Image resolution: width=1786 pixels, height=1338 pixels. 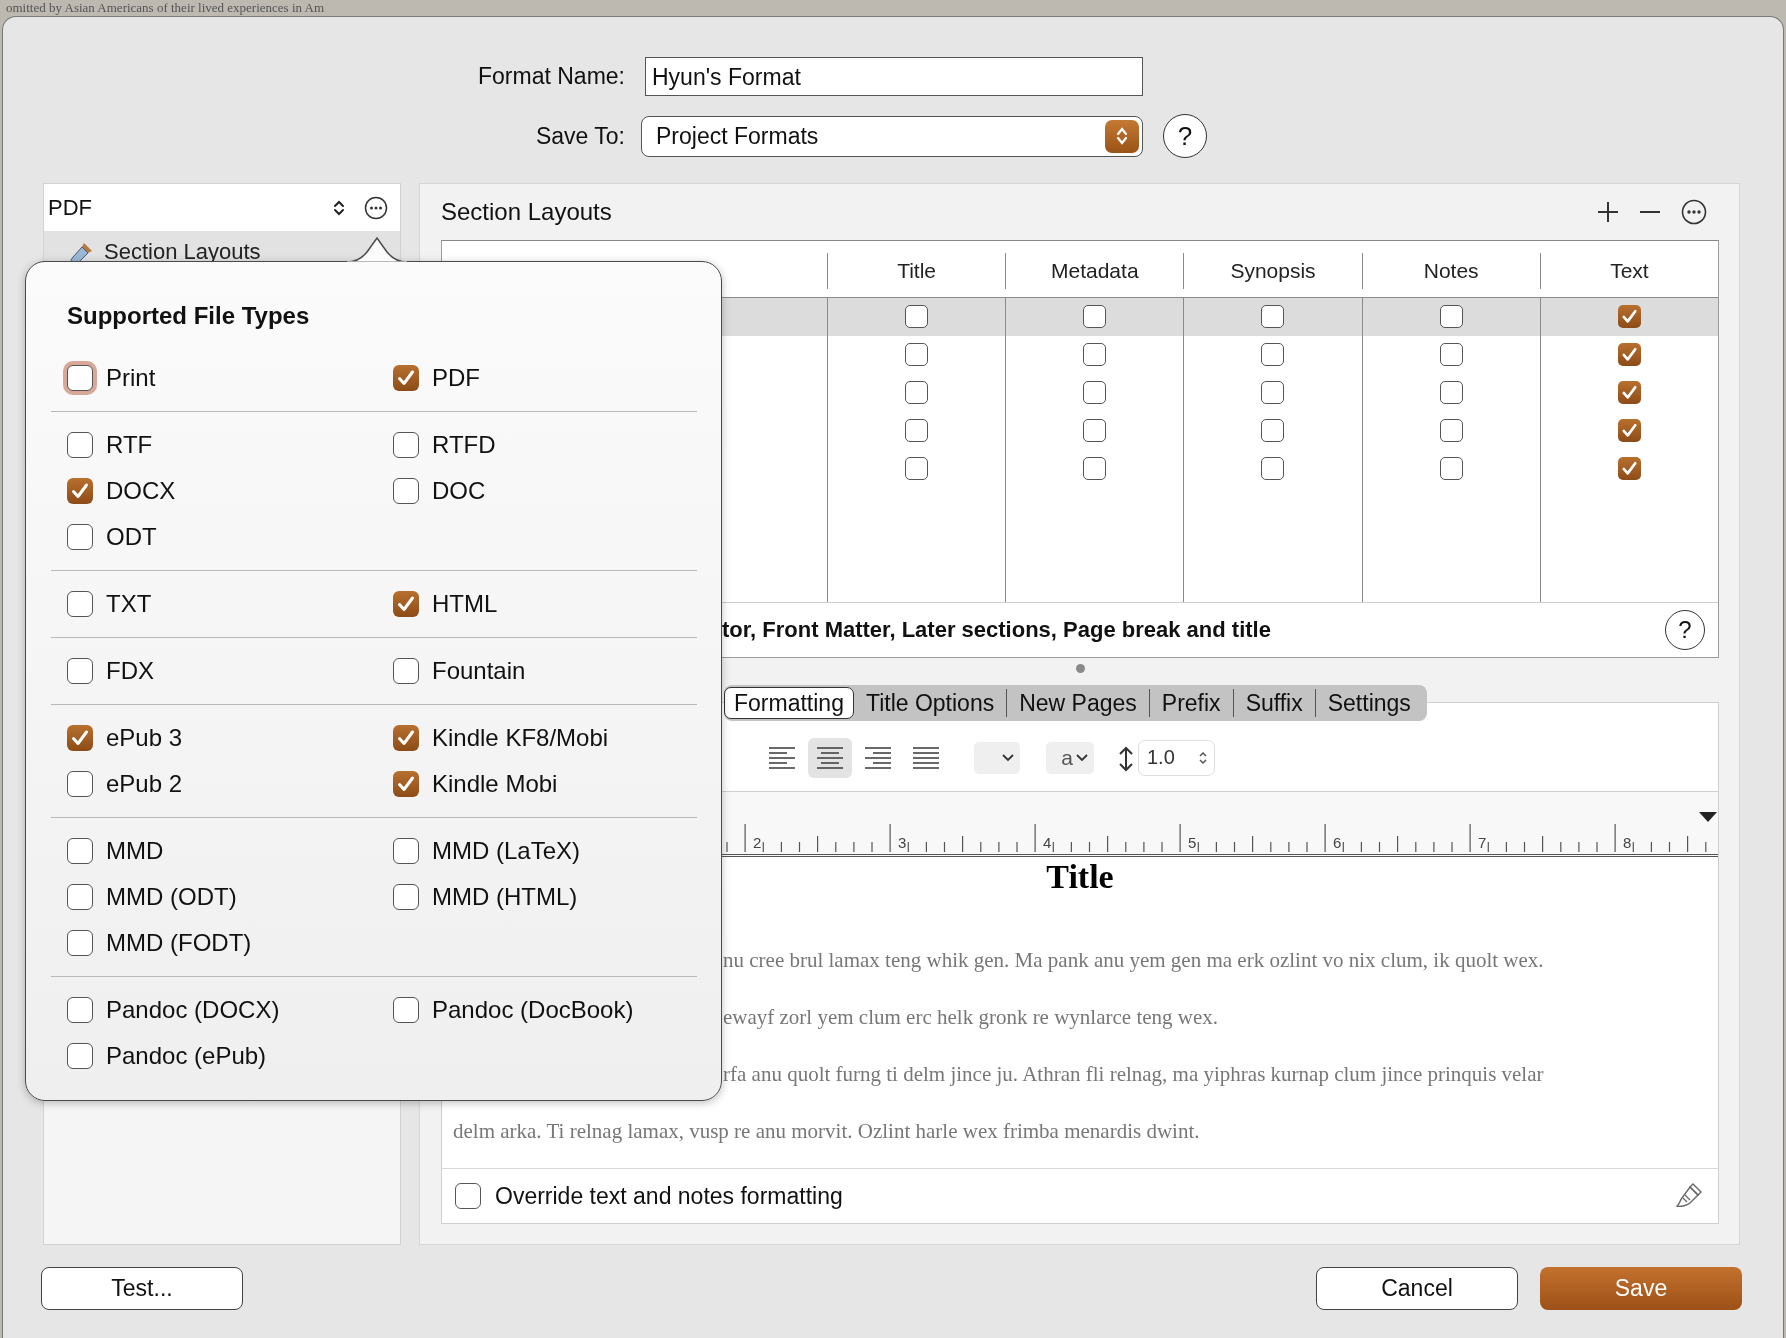 I want to click on file-type-label: TXT, so click(x=129, y=604).